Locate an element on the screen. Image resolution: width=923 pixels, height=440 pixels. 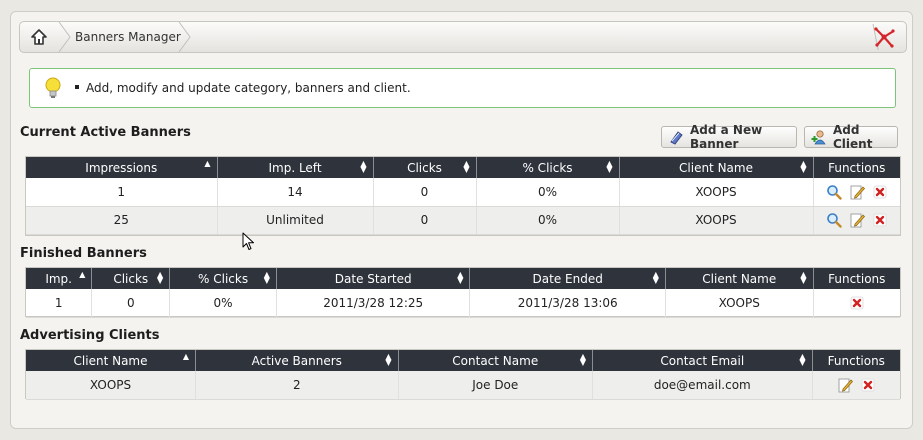
column-label: % Clicks is located at coordinates (223, 278).